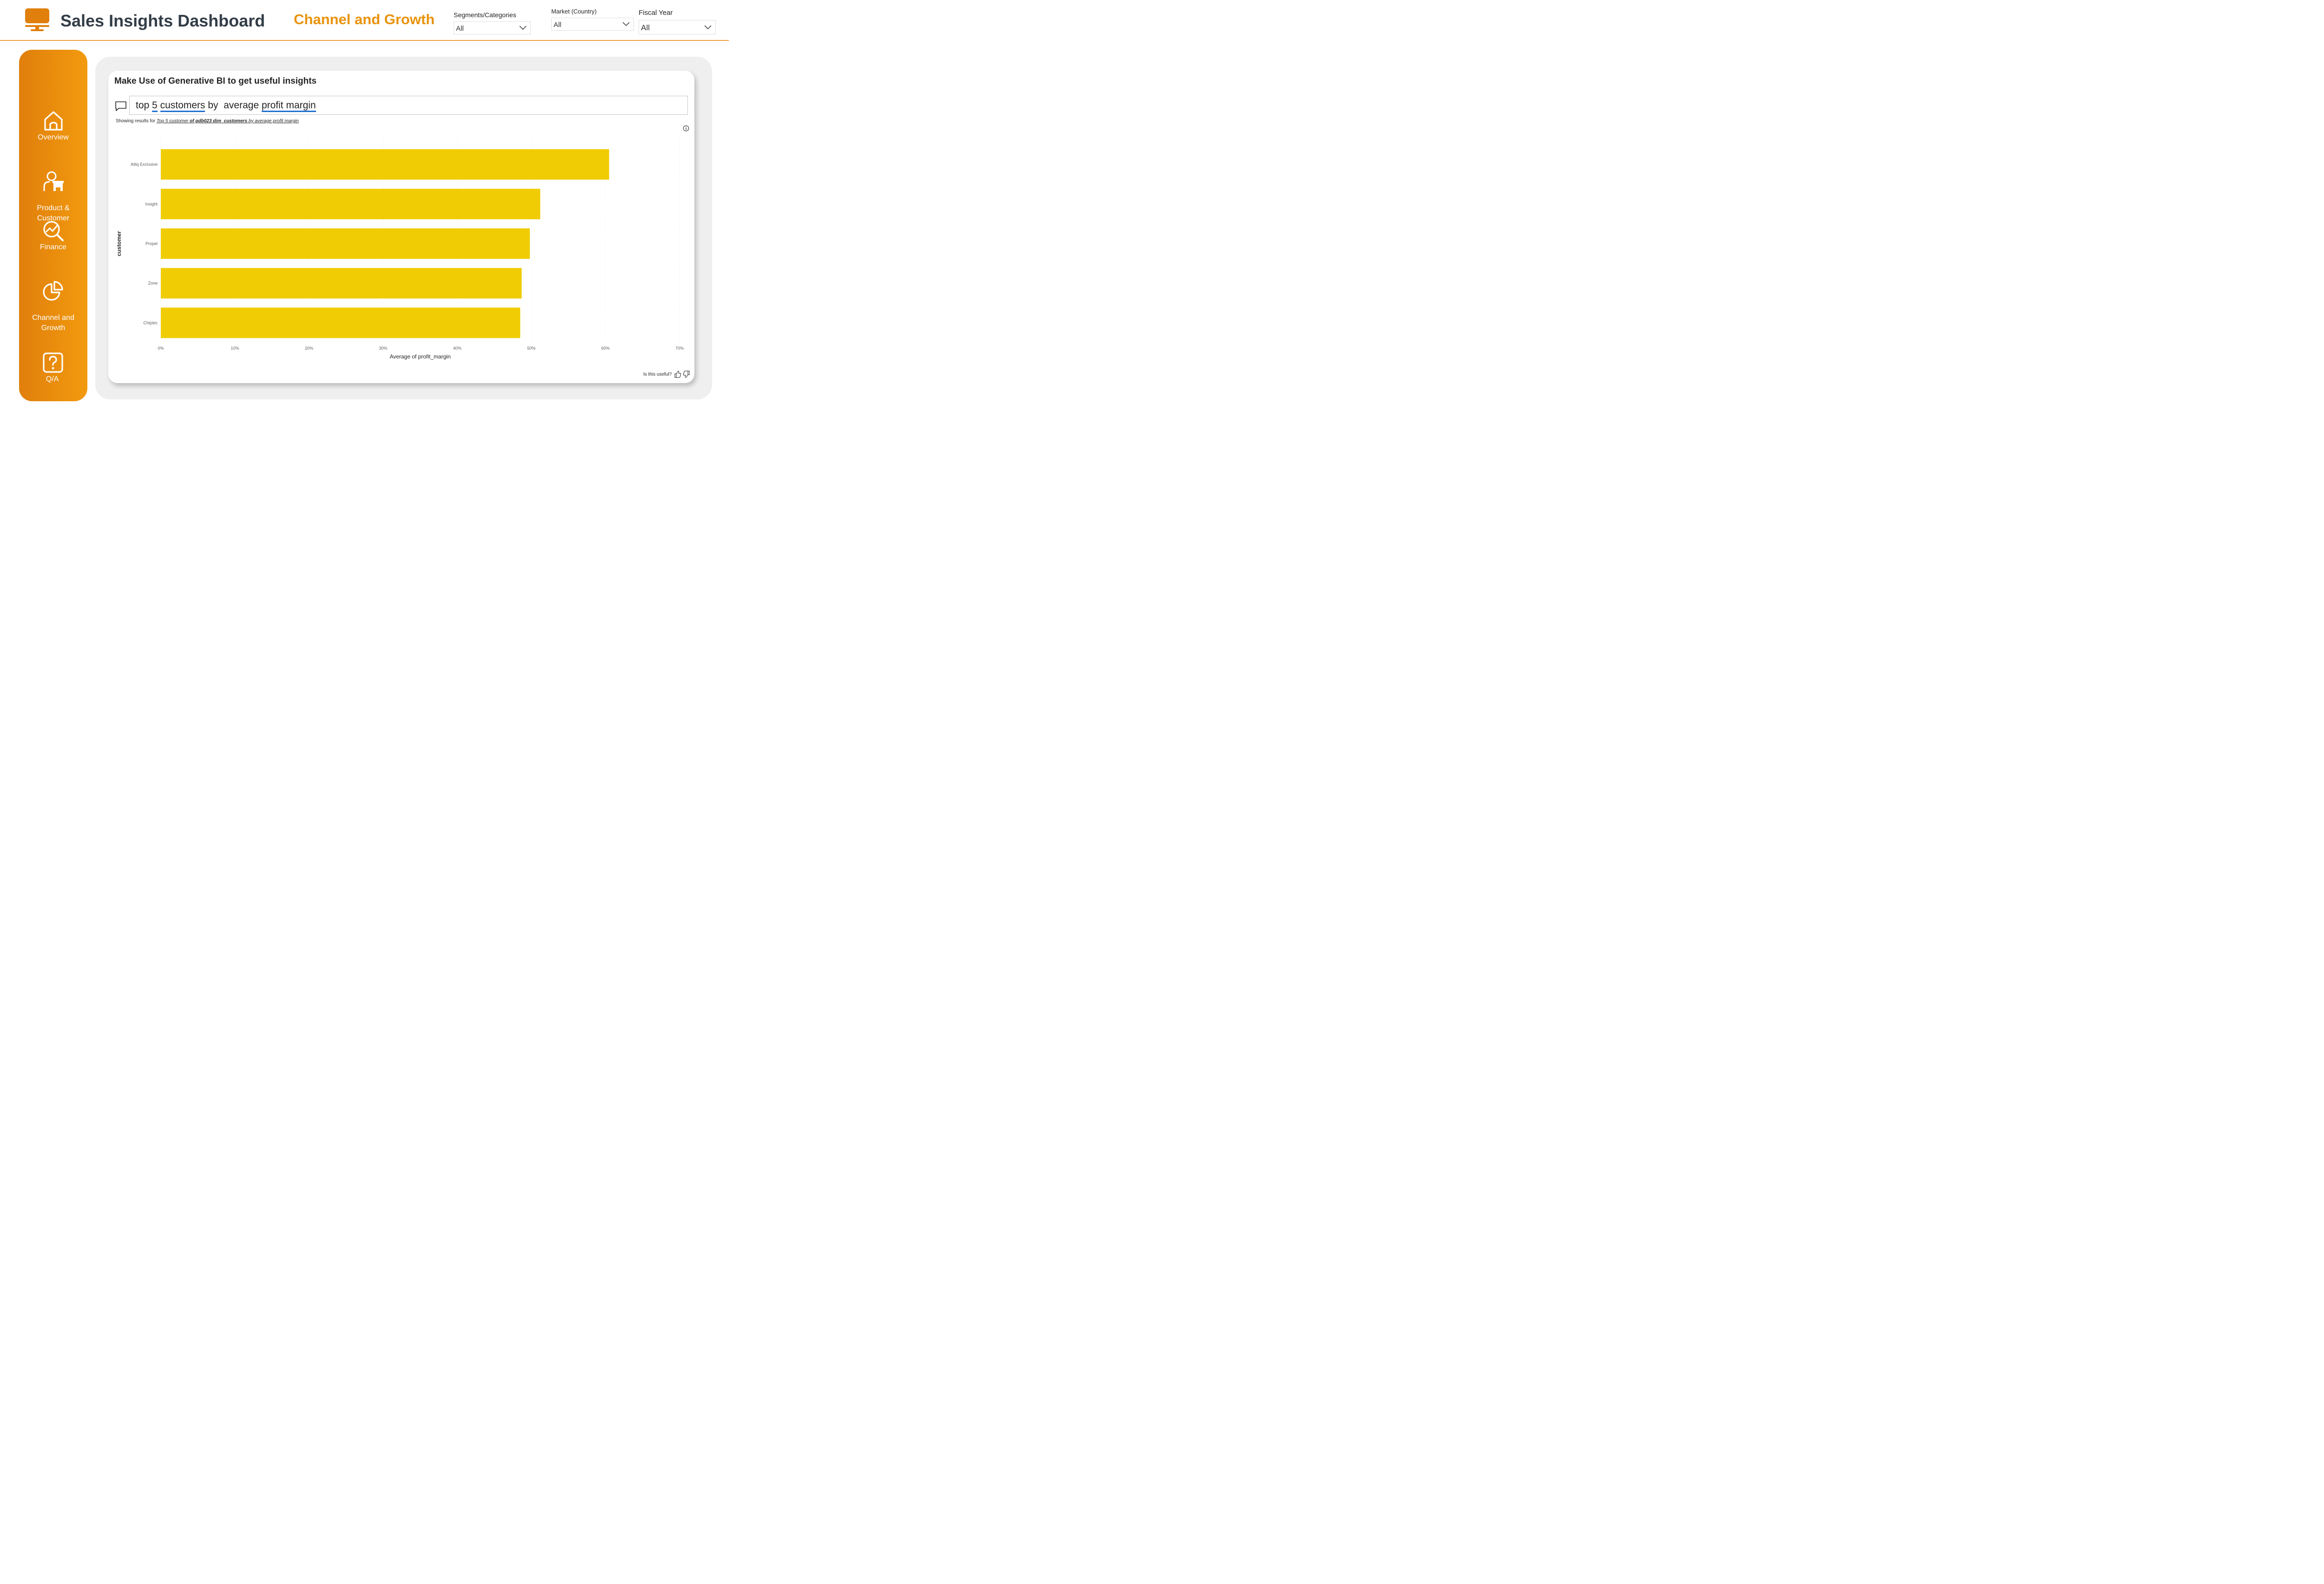  What do you see at coordinates (309, 348) in the screenshot?
I see `x-tick-label: 20%` at bounding box center [309, 348].